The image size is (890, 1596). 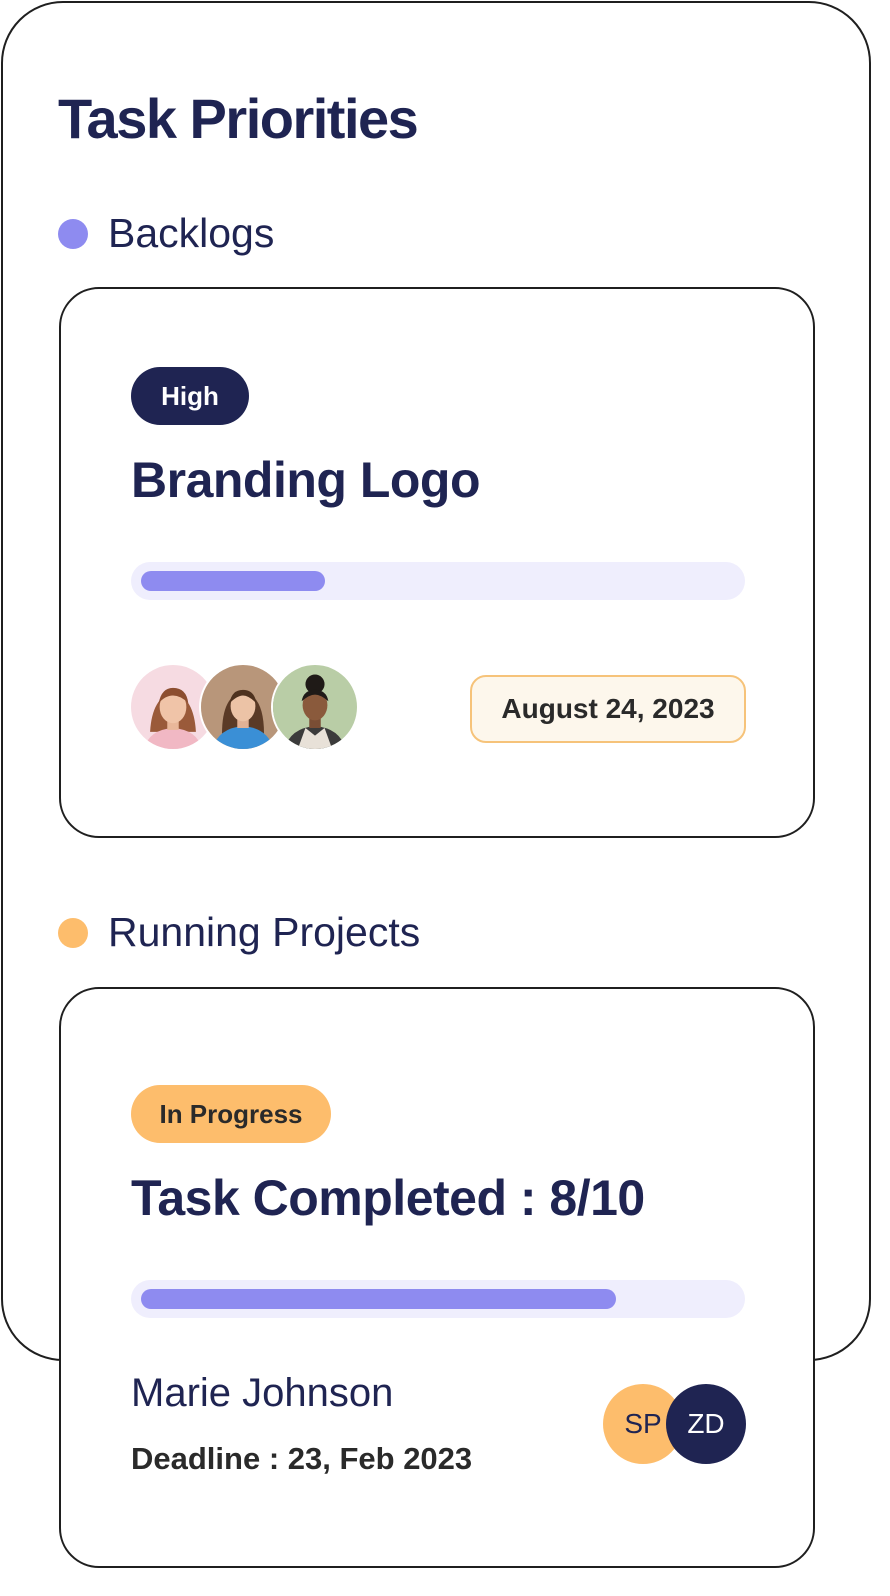 I want to click on section-backlogs: Backlogs, so click(x=166, y=233).